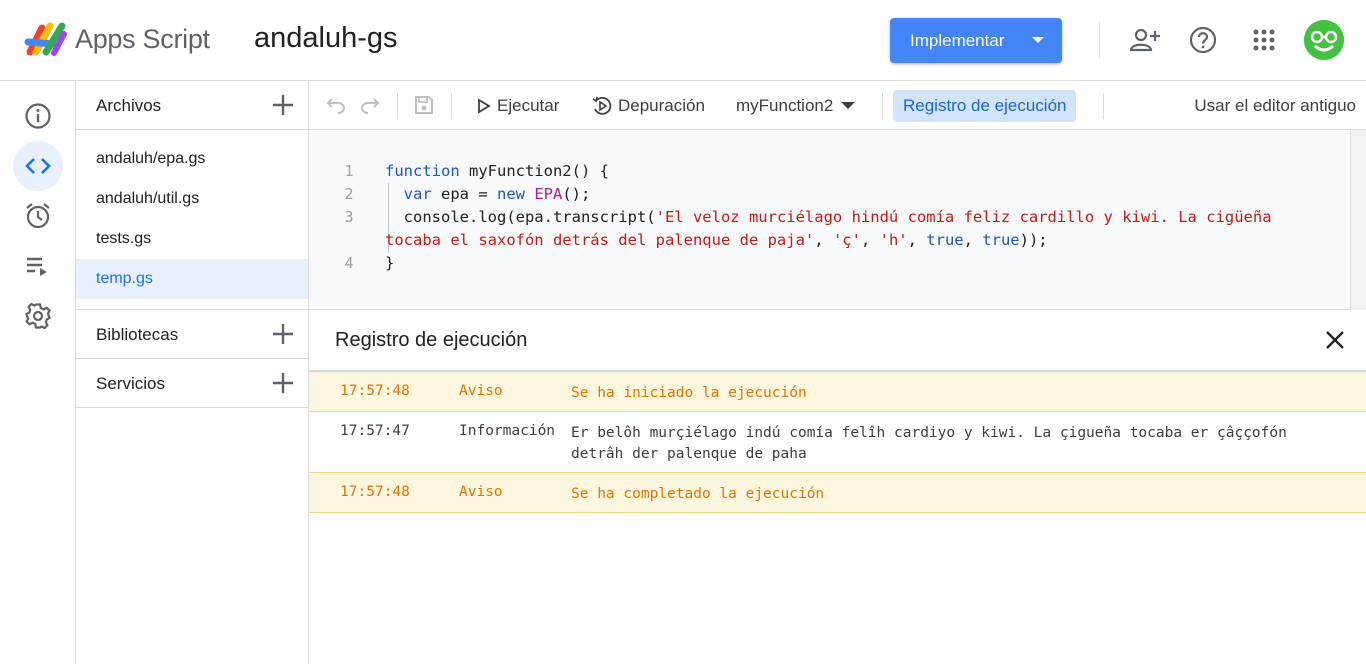 The width and height of the screenshot is (1366, 664). What do you see at coordinates (192, 334) in the screenshot?
I see `libraries-section-header: Bibliotecas` at bounding box center [192, 334].